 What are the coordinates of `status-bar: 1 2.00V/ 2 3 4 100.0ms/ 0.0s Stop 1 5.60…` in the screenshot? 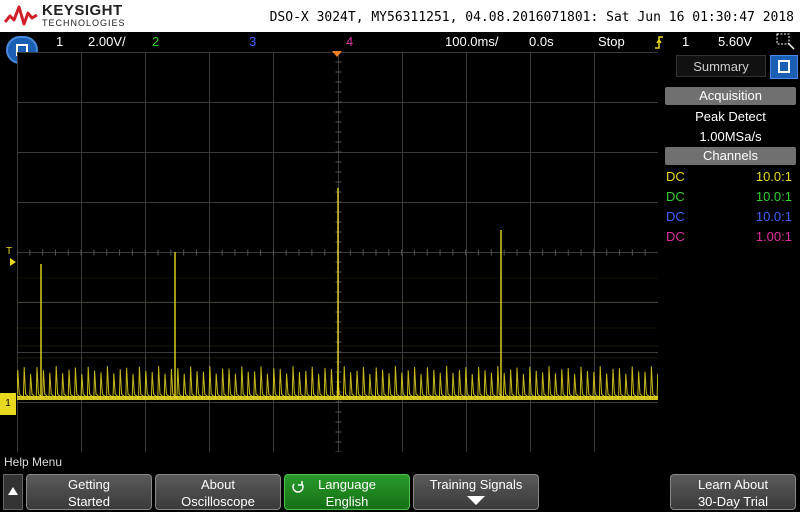 It's located at (400, 42).